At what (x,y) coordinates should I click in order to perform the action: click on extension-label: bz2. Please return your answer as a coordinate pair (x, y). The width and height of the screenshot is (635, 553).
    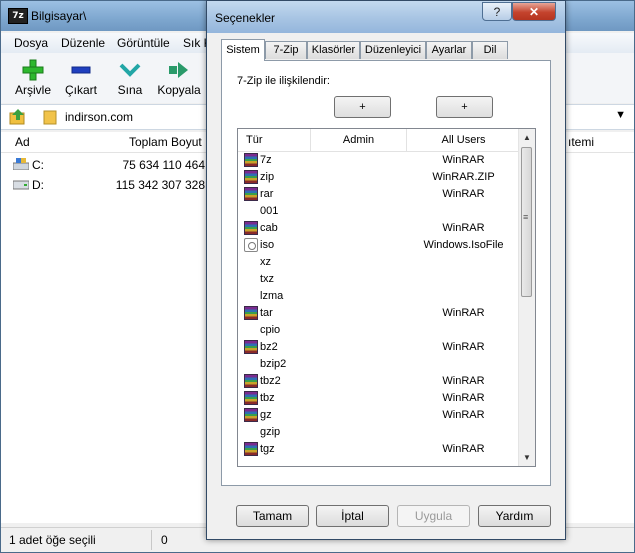
    Looking at the image, I should click on (269, 347).